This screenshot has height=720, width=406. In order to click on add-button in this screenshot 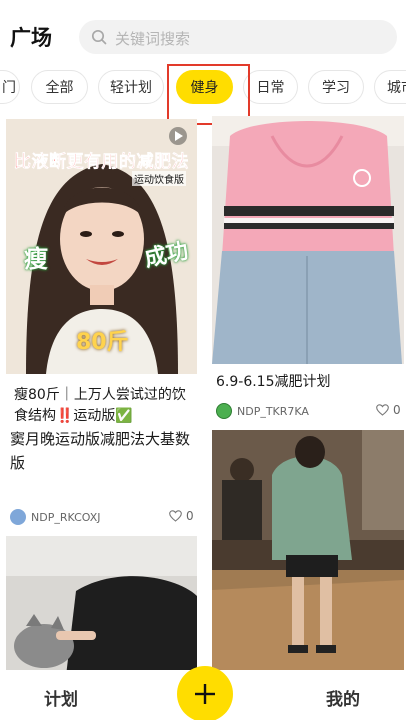, I will do `click(205, 693)`.